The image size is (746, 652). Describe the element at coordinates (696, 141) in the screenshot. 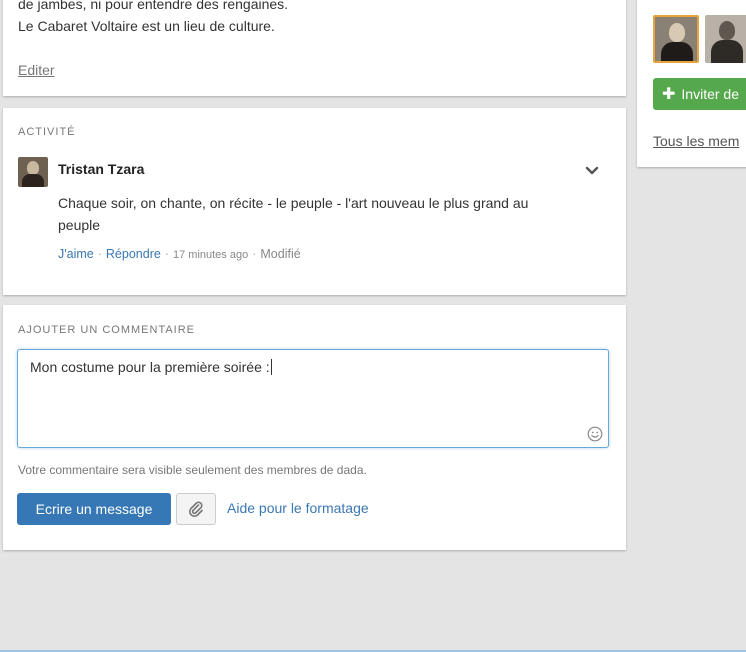

I see `all-members-link: Tous les mem` at that location.